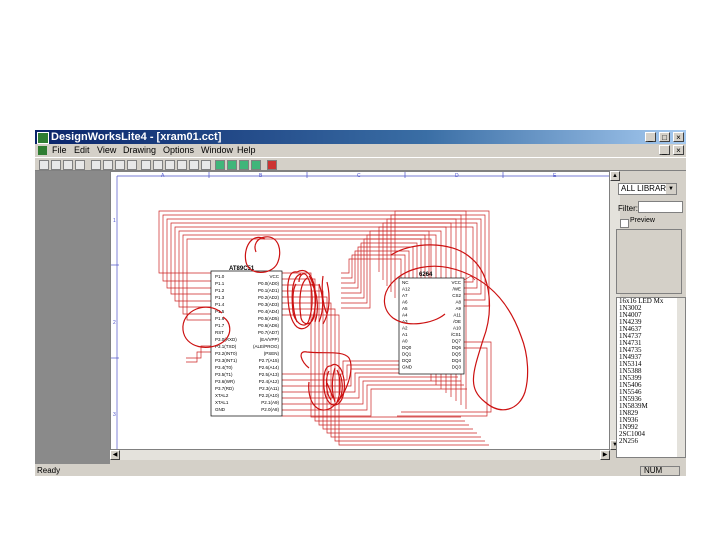 This screenshot has width=720, height=540. Describe the element at coordinates (132, 165) in the screenshot. I see `undo-icon` at that location.